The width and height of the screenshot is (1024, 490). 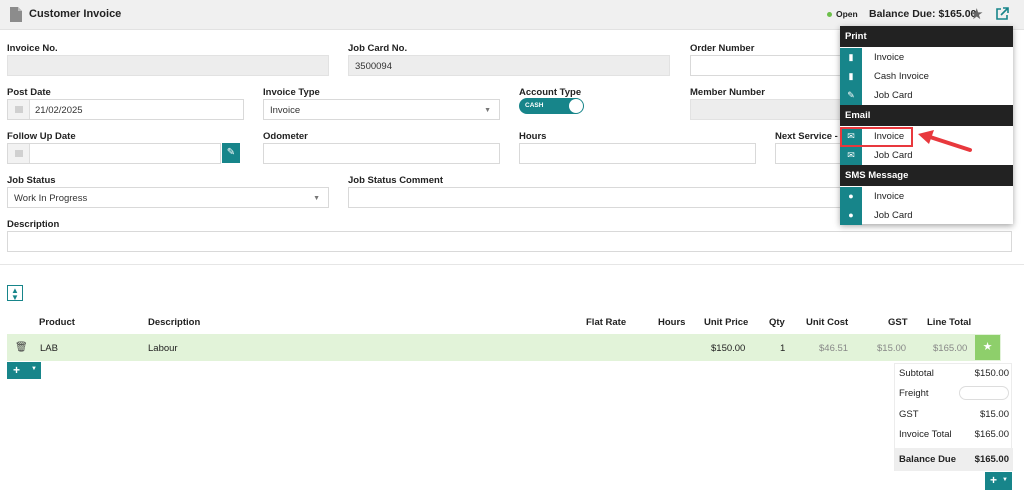 What do you see at coordinates (163, 348) in the screenshot?
I see `cell-description: Labour` at bounding box center [163, 348].